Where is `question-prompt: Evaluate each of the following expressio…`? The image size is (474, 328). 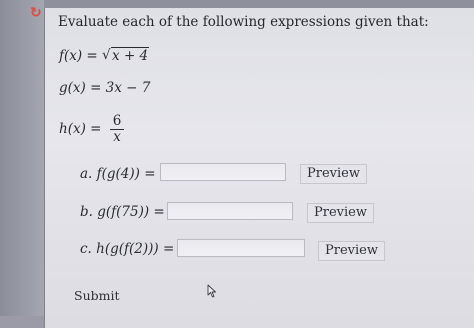 question-prompt: Evaluate each of the following expressio… is located at coordinates (243, 22).